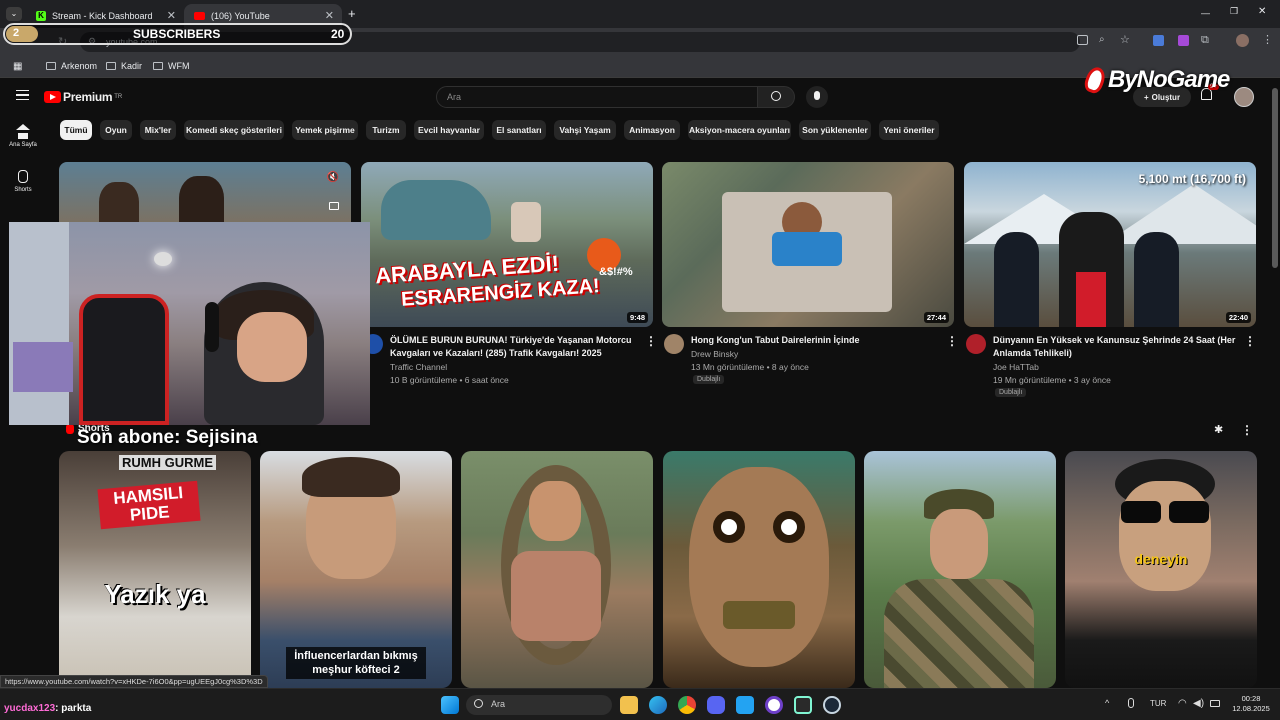 The height and width of the screenshot is (720, 1280). I want to click on profile-avatar, so click(1242, 40).